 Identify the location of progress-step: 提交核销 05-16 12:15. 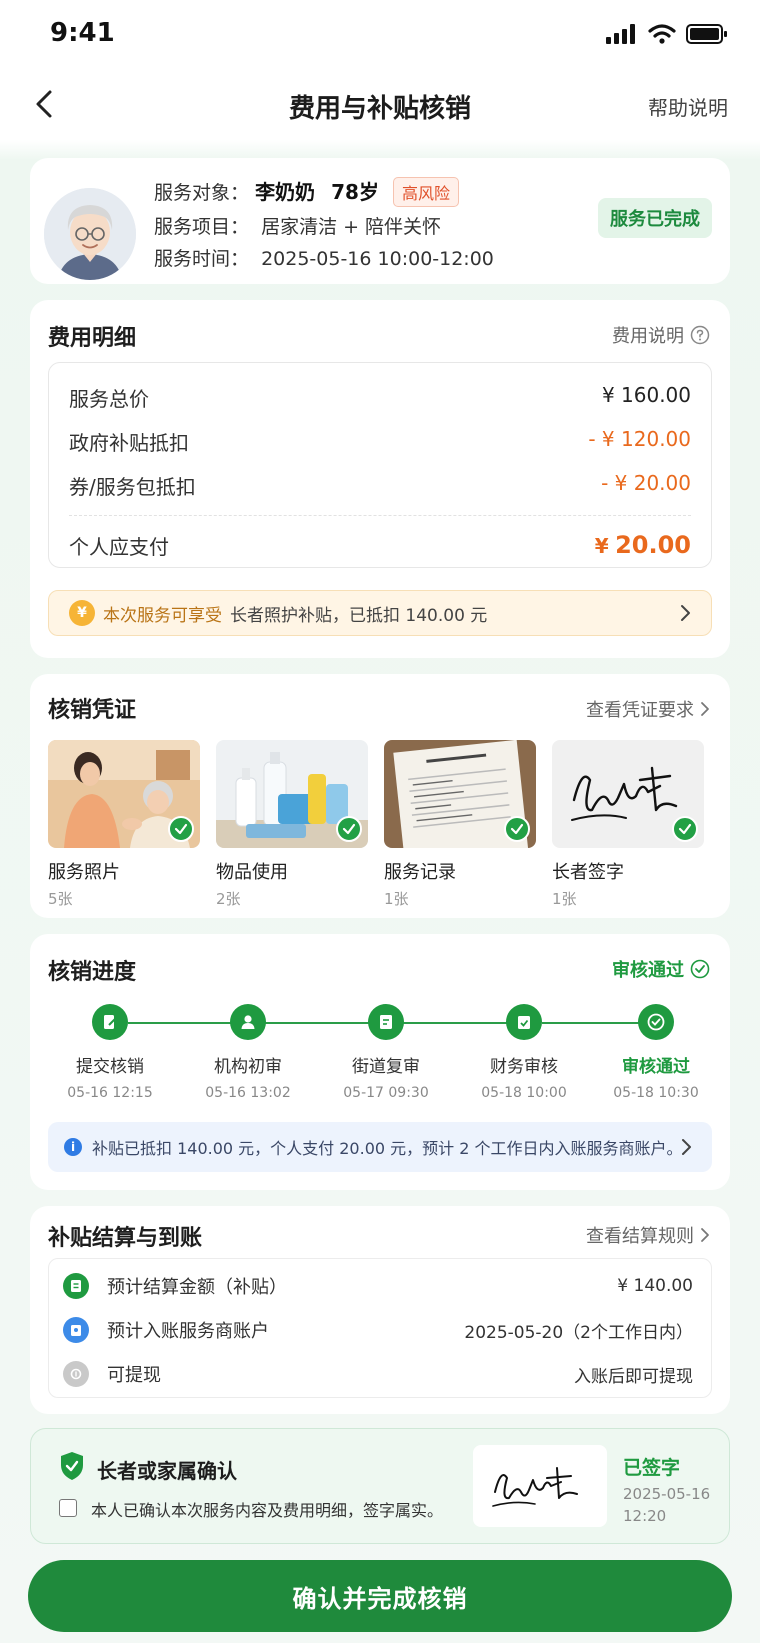
(110, 1052).